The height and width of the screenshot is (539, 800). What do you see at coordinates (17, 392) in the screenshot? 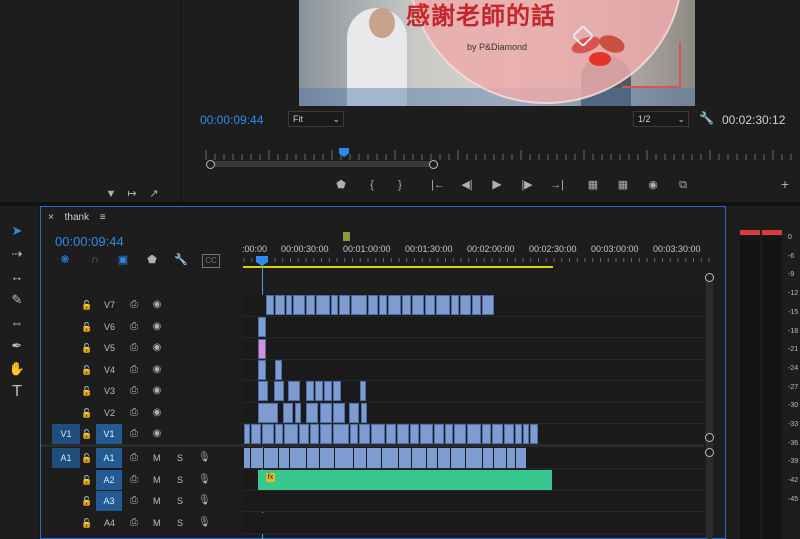
I see `type-tool-icon: T` at bounding box center [17, 392].